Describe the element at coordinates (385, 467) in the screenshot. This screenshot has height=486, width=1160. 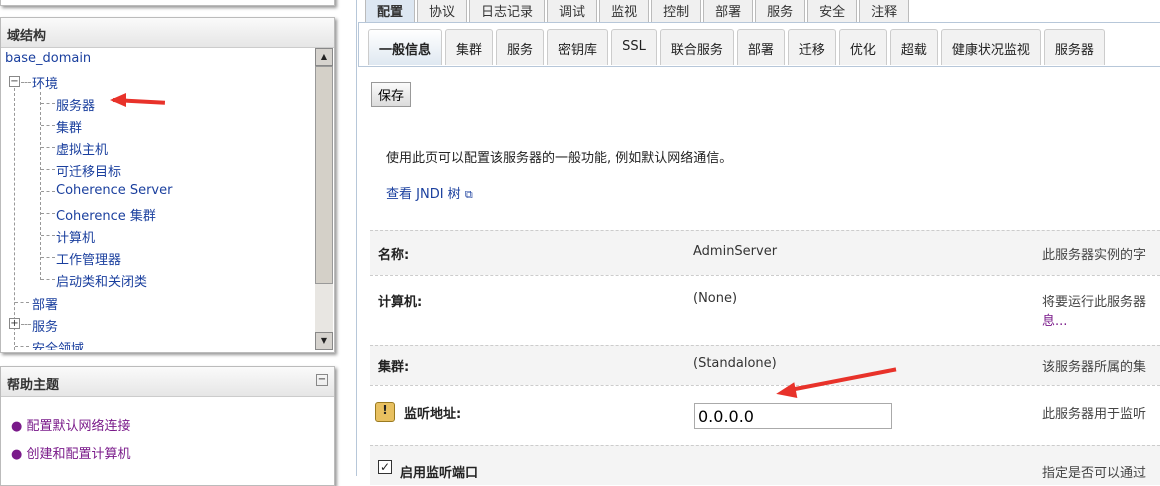
I see `listen-port-checkbox: ✓` at that location.